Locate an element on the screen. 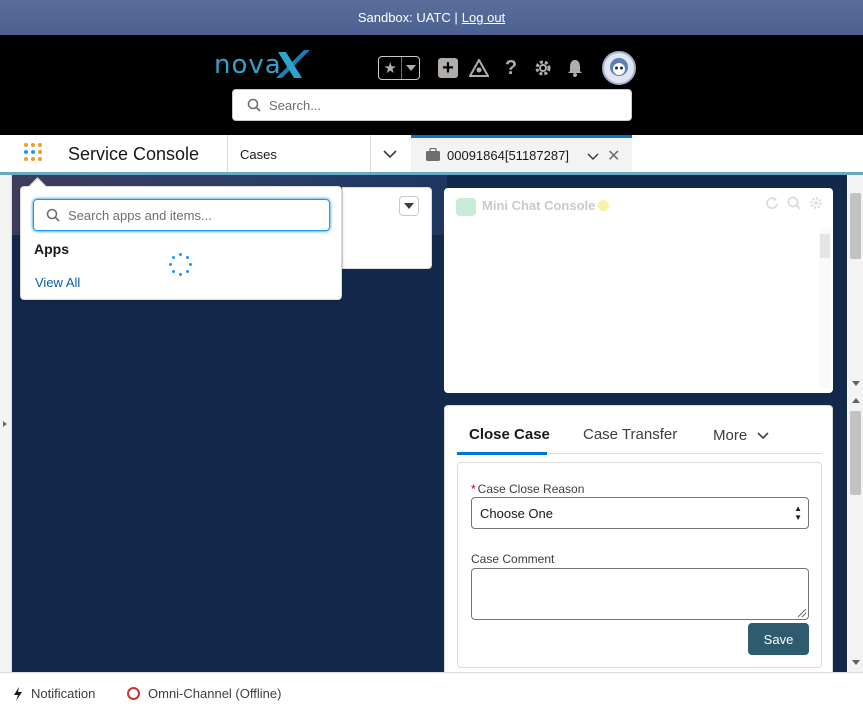 The image size is (863, 713). case-comment-label: Case Comment is located at coordinates (513, 559).